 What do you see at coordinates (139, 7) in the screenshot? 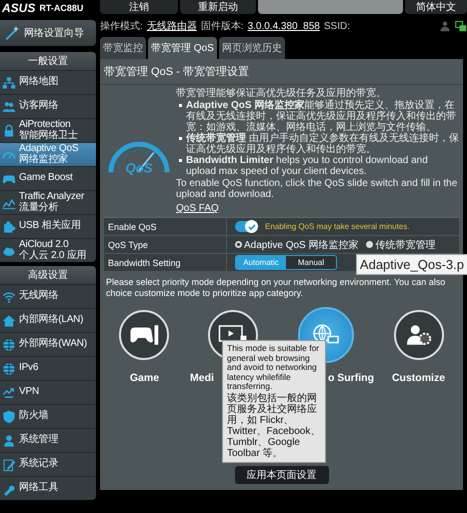
I see `logout-button: 注销` at bounding box center [139, 7].